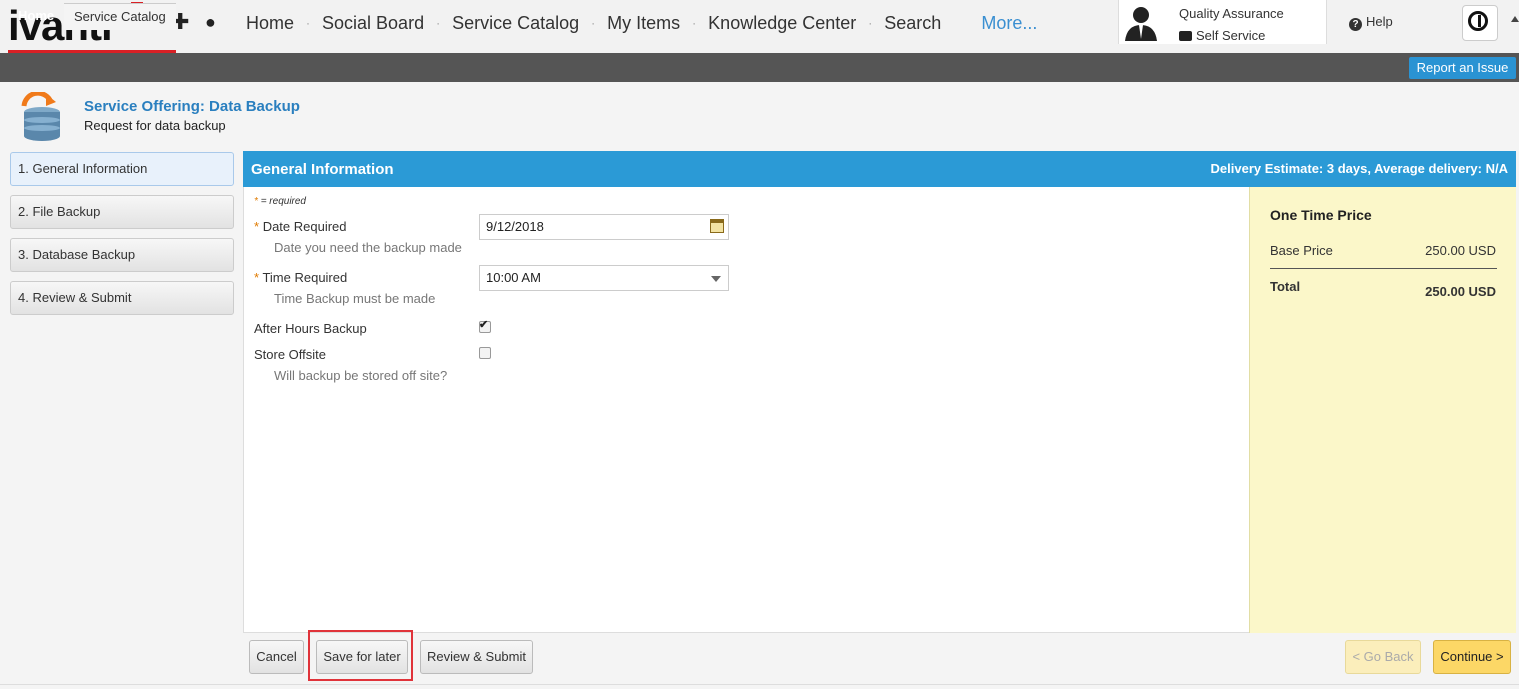  I want to click on chevron-down-icon, so click(716, 279).